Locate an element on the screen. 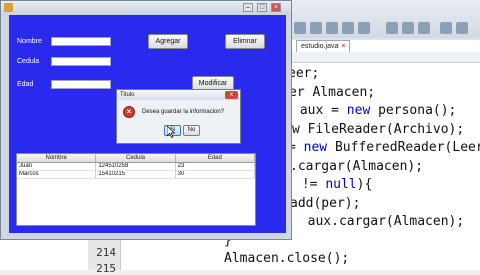 The width and height of the screenshot is (480, 275). line-number: 215 is located at coordinates (106, 268).